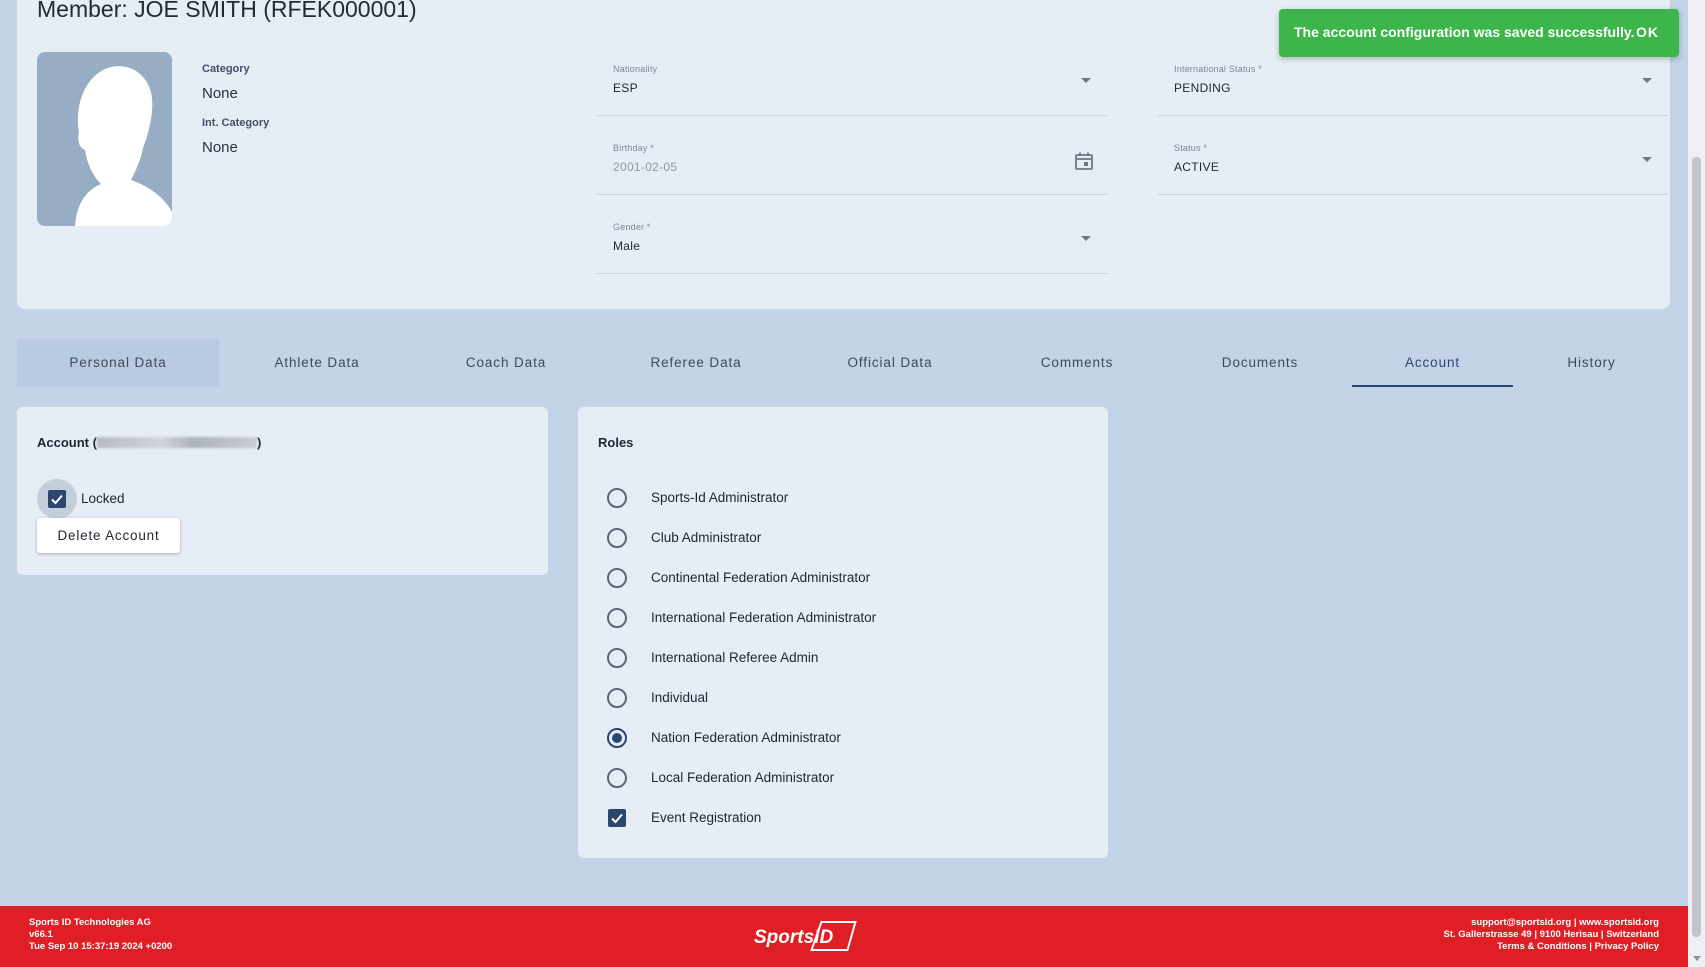 This screenshot has width=1705, height=967. Describe the element at coordinates (627, 246) in the screenshot. I see `gender-value: Male` at that location.